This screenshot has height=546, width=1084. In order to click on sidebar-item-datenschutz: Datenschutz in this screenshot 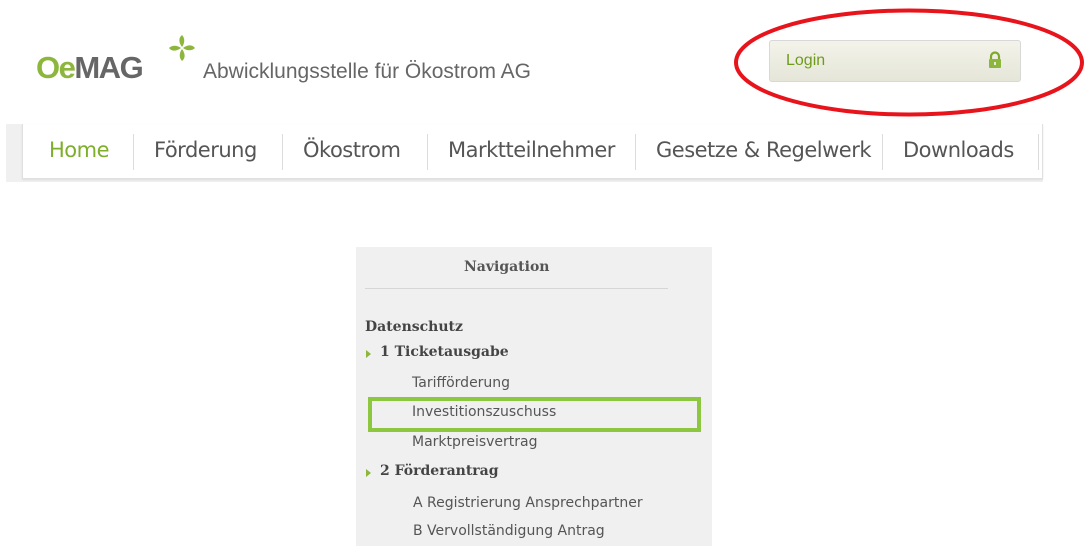, I will do `click(414, 327)`.